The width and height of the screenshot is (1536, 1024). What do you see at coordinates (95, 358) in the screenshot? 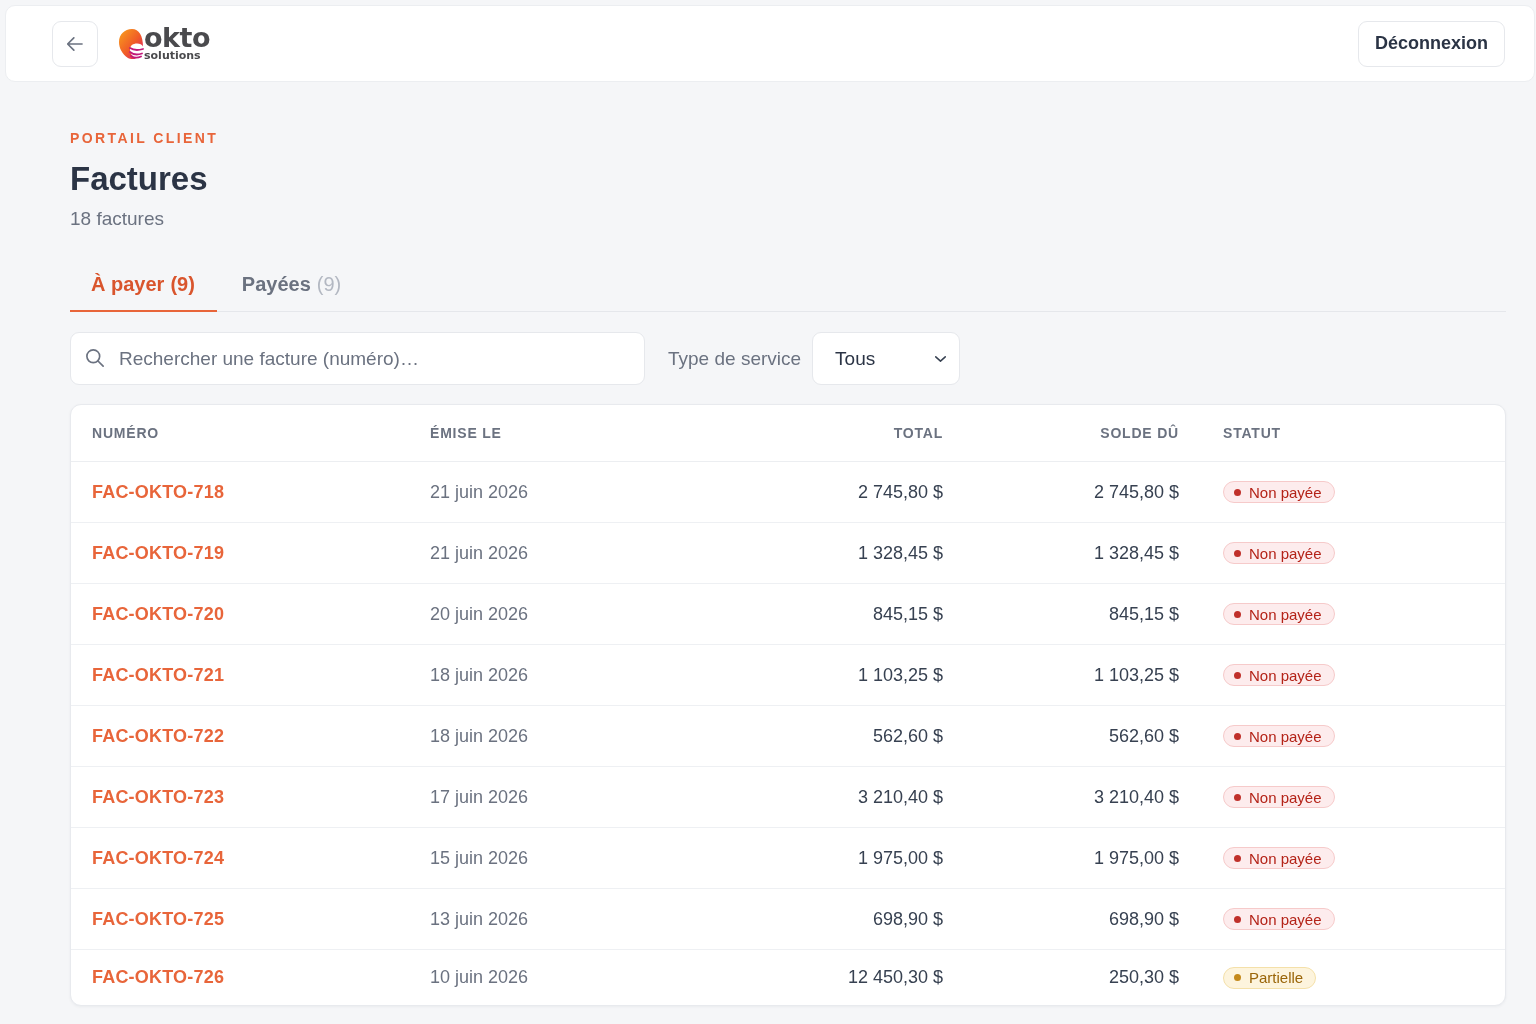
I see `search-icon` at bounding box center [95, 358].